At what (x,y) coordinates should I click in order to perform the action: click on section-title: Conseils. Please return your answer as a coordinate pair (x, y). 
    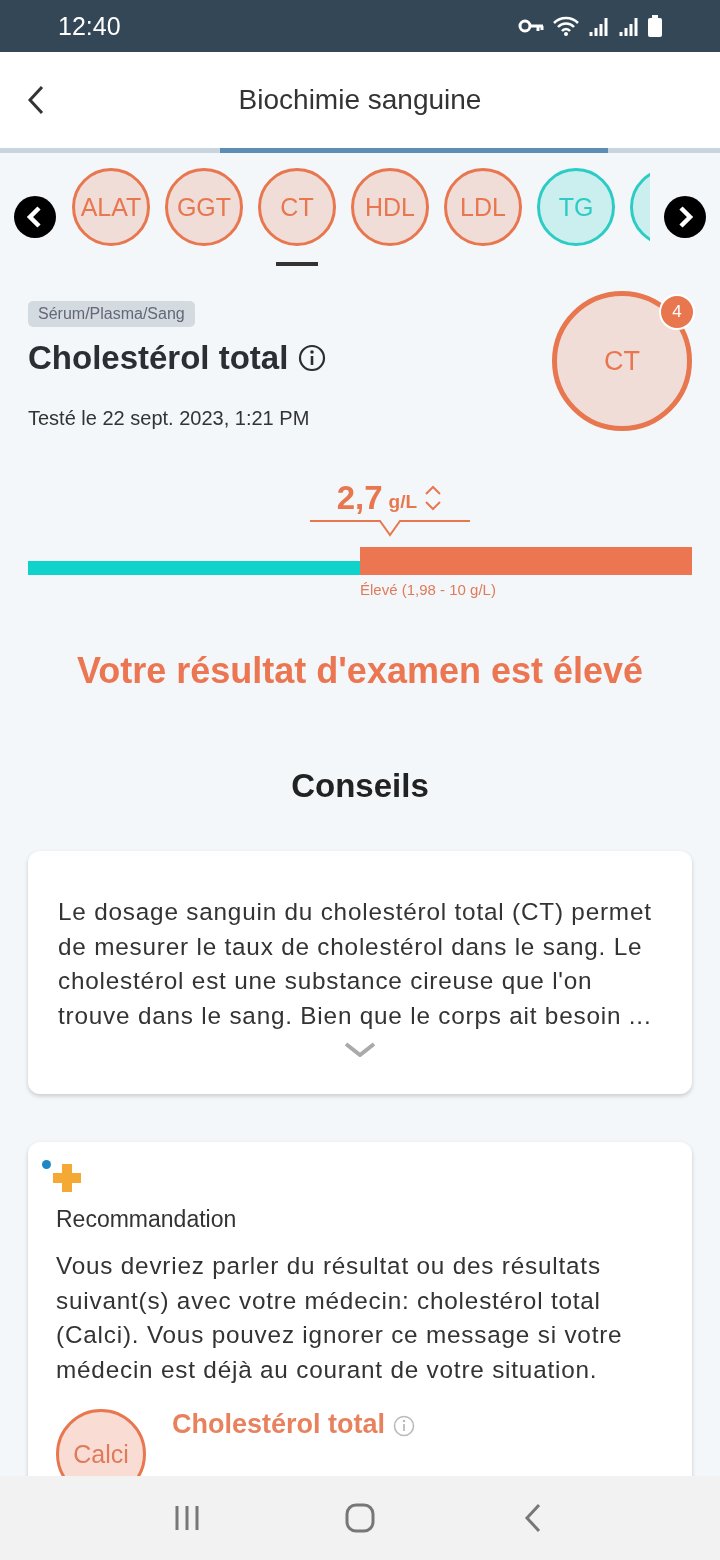
    Looking at the image, I should click on (360, 786).